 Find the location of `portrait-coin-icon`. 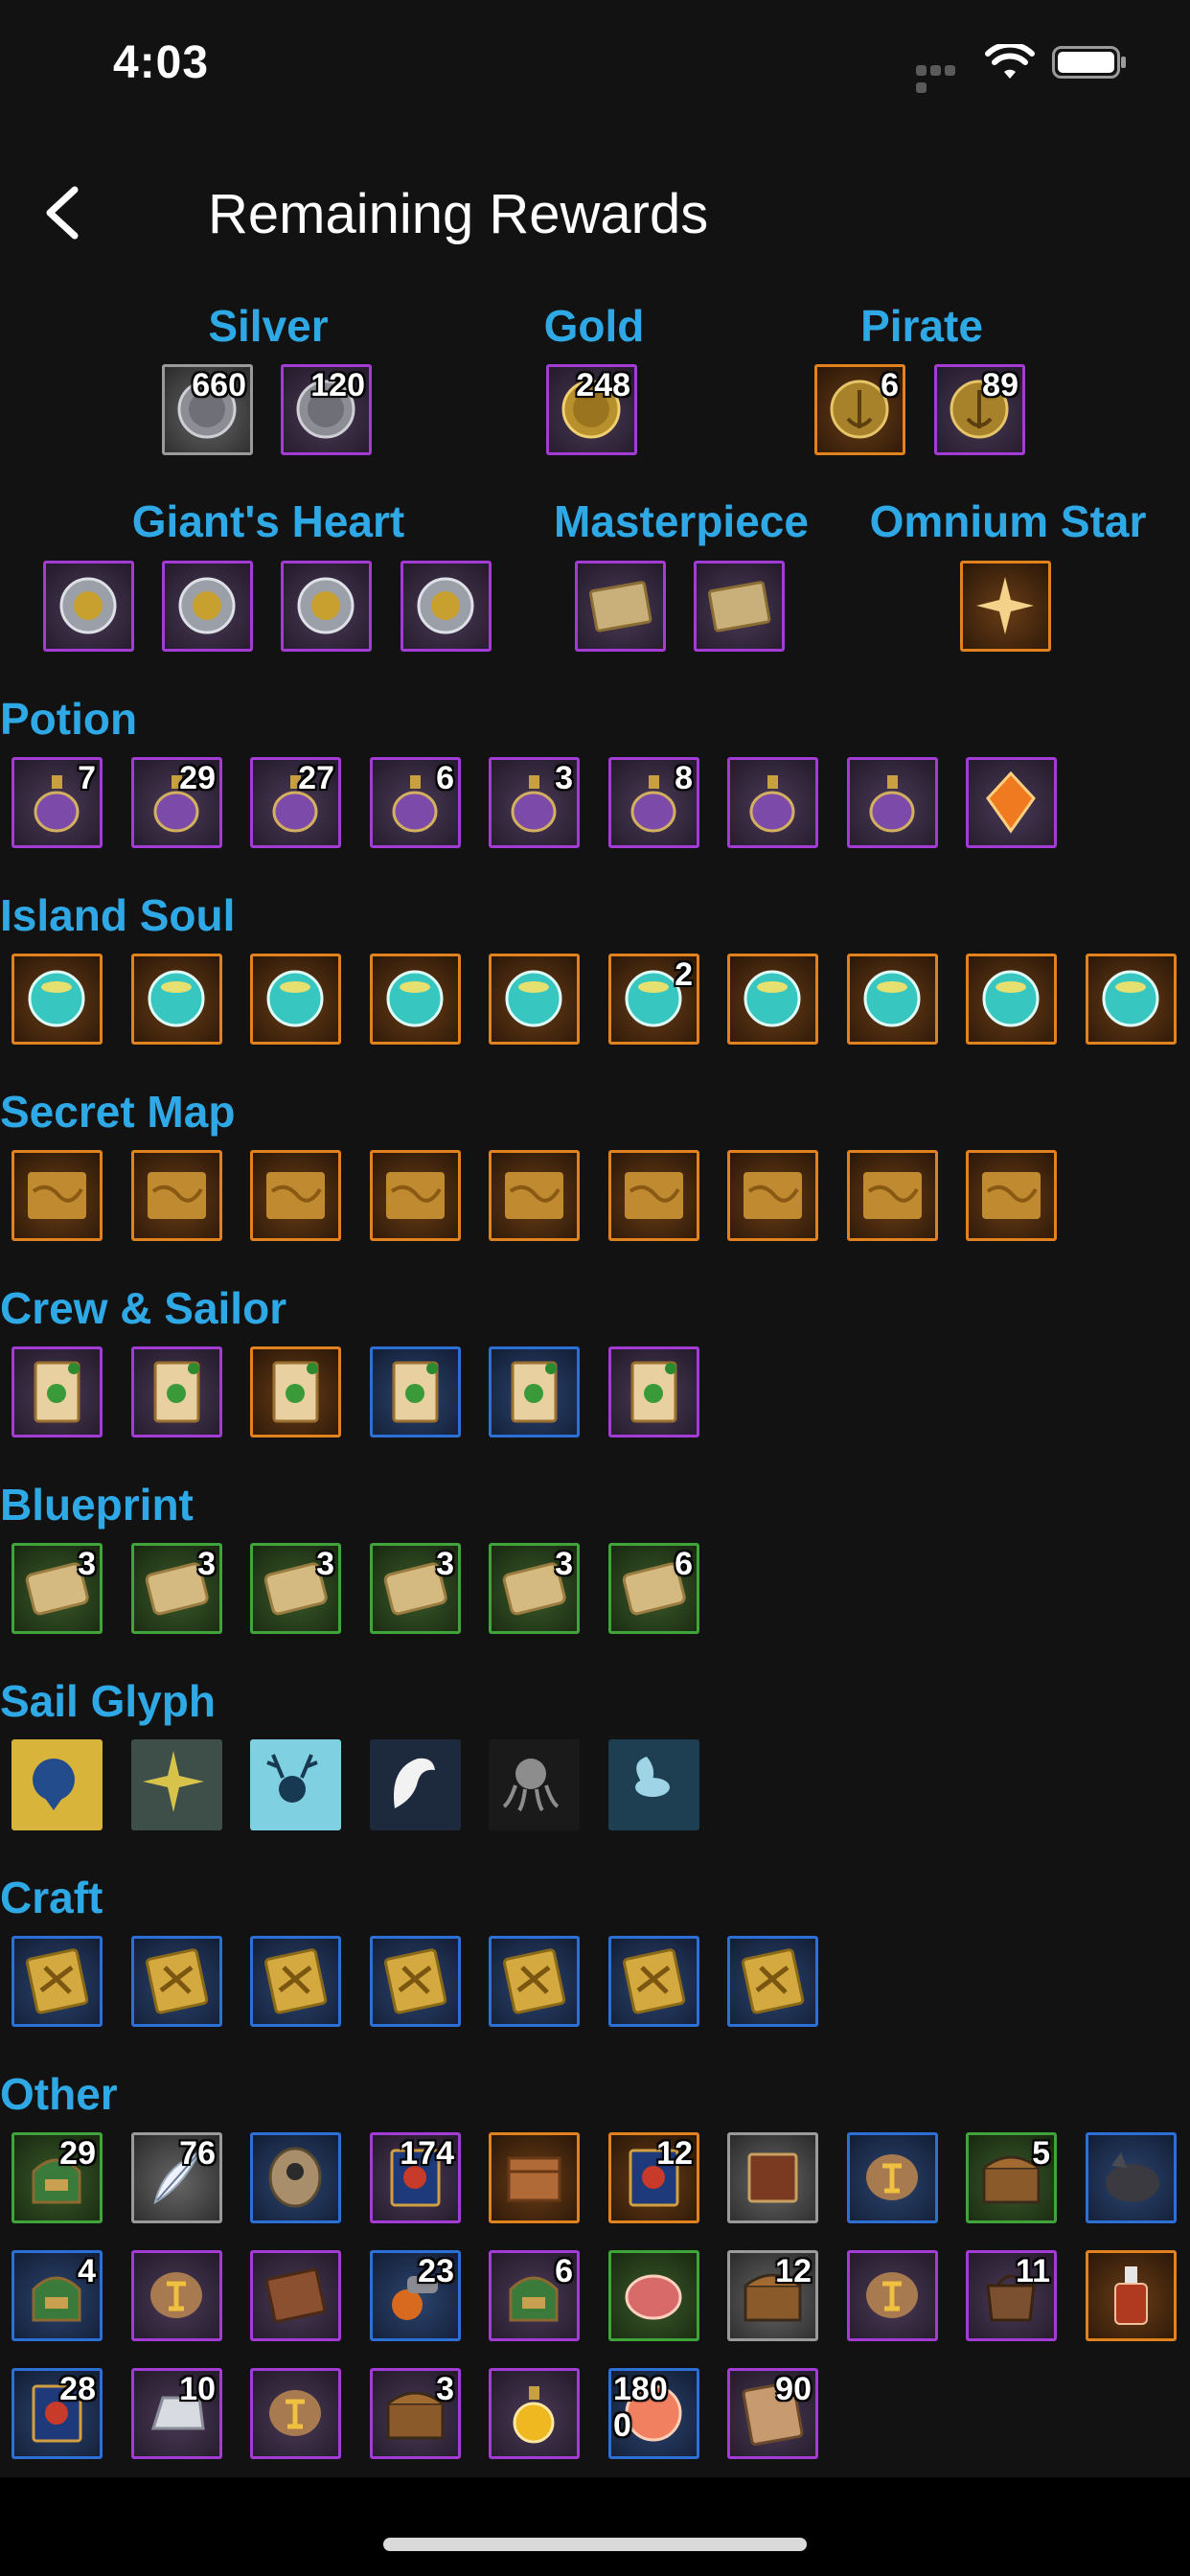

portrait-coin-icon is located at coordinates (295, 2177).